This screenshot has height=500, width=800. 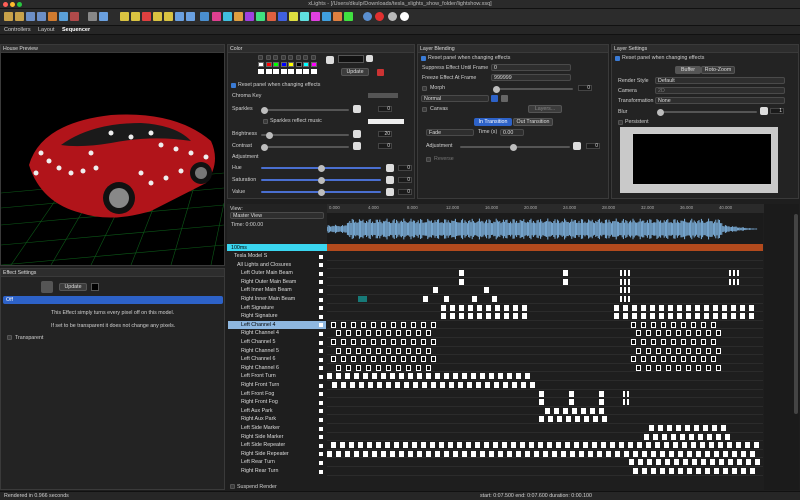 I want to click on row-label: Left Inner Main Beam, so click(x=277, y=290).